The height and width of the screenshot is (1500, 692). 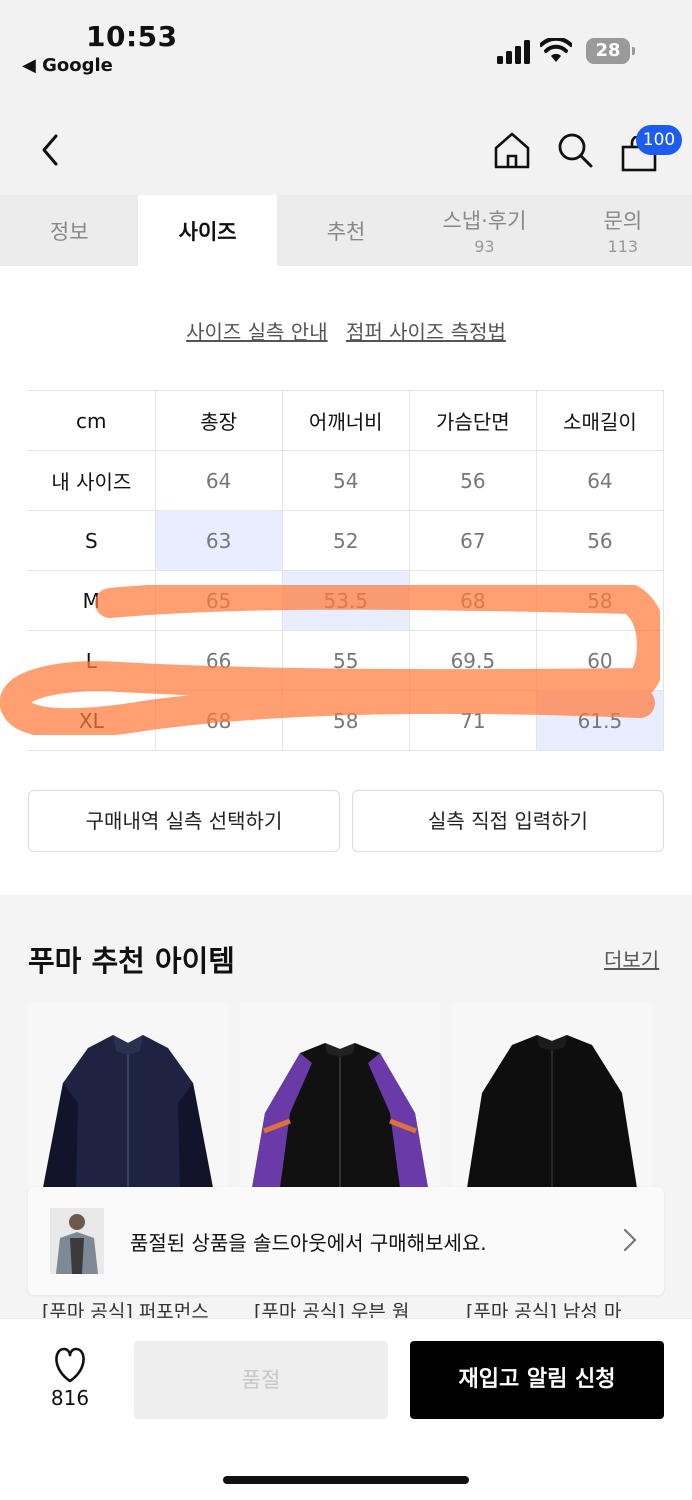 I want to click on table-cell: XL, so click(x=92, y=720).